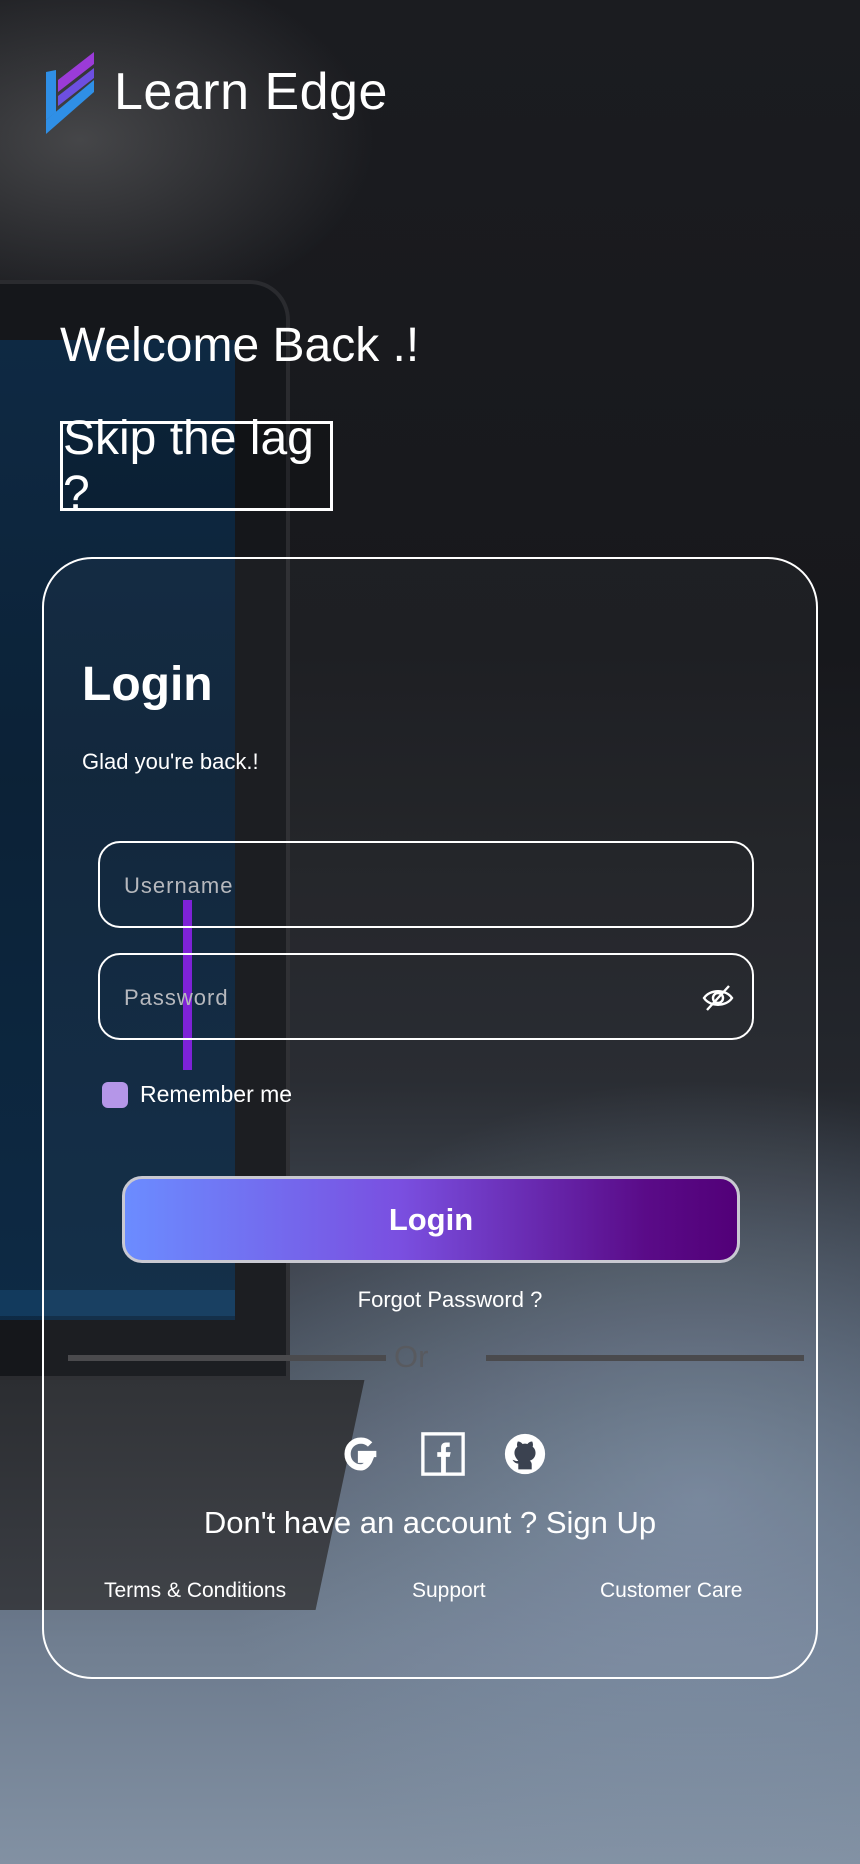 The image size is (860, 1864). I want to click on divider-left, so click(227, 1358).